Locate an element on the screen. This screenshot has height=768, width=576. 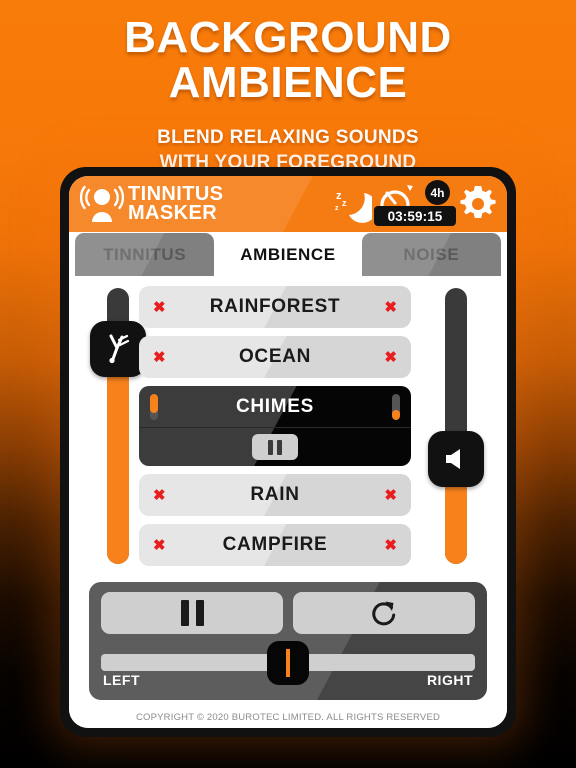
right-level-fill is located at coordinates (396, 415).